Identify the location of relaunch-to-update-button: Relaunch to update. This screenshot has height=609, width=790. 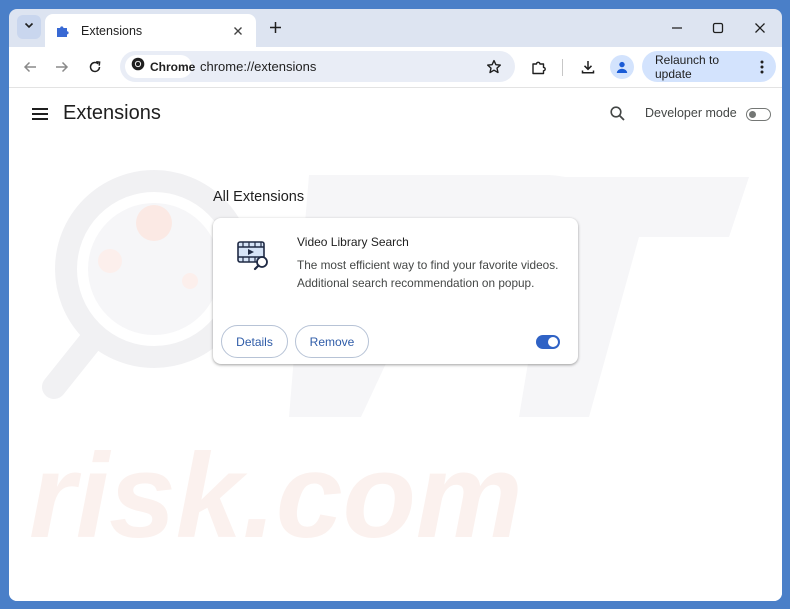
(709, 66).